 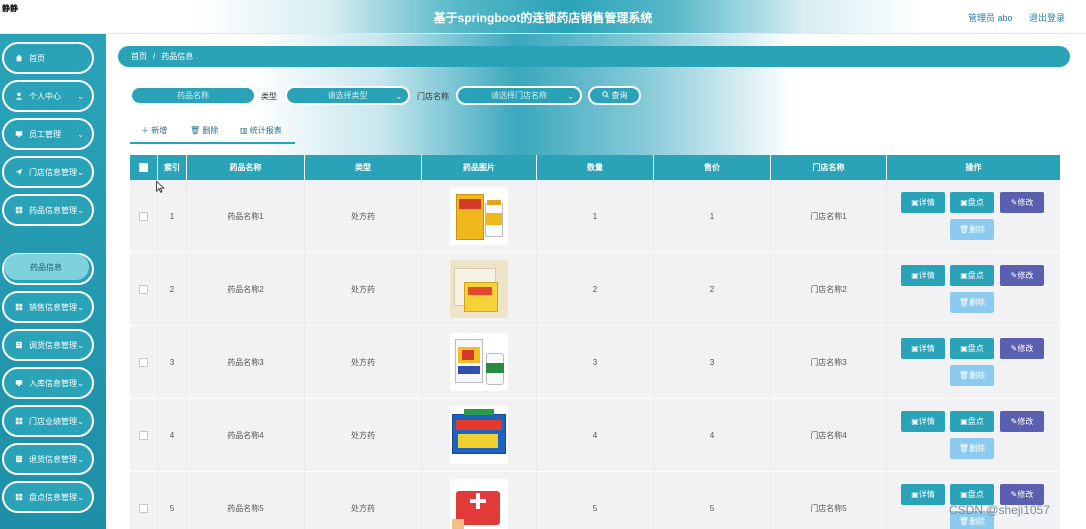 I want to click on type-label: 类型, so click(x=269, y=96).